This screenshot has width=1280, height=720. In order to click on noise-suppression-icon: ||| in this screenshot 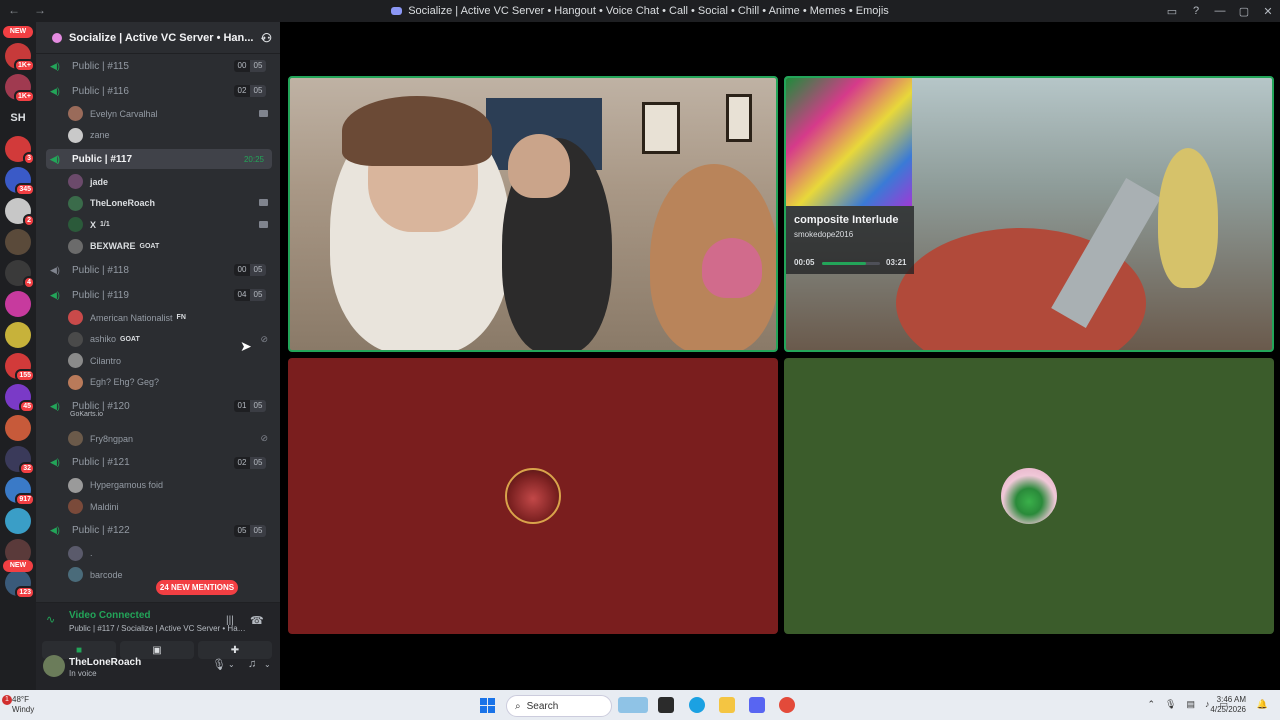, I will do `click(230, 620)`.